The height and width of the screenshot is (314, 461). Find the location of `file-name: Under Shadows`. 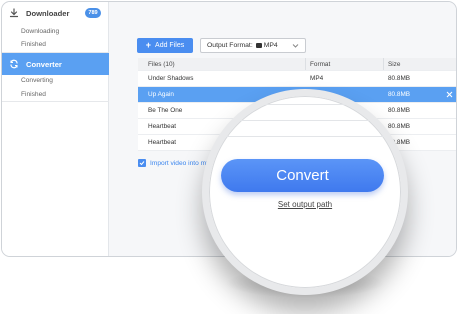

file-name: Under Shadows is located at coordinates (171, 78).